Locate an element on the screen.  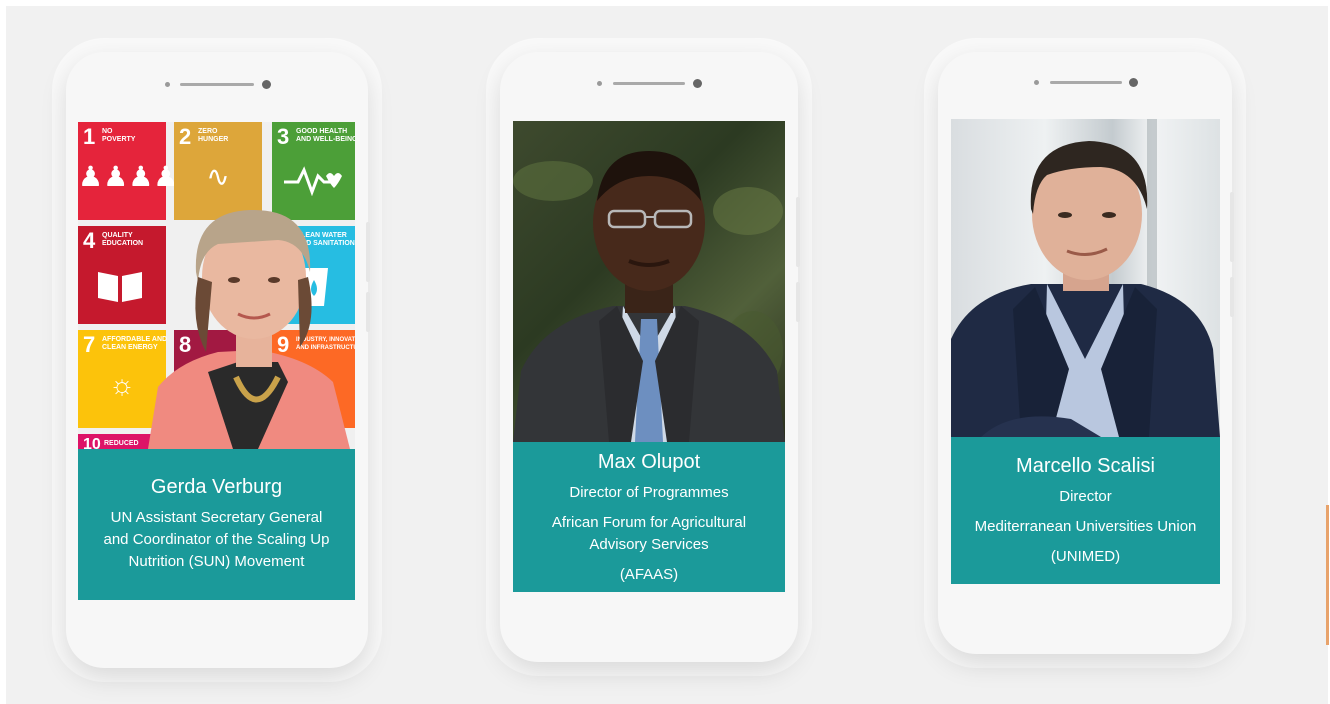
person-name: Marcello Scalisi is located at coordinates (1085, 466).